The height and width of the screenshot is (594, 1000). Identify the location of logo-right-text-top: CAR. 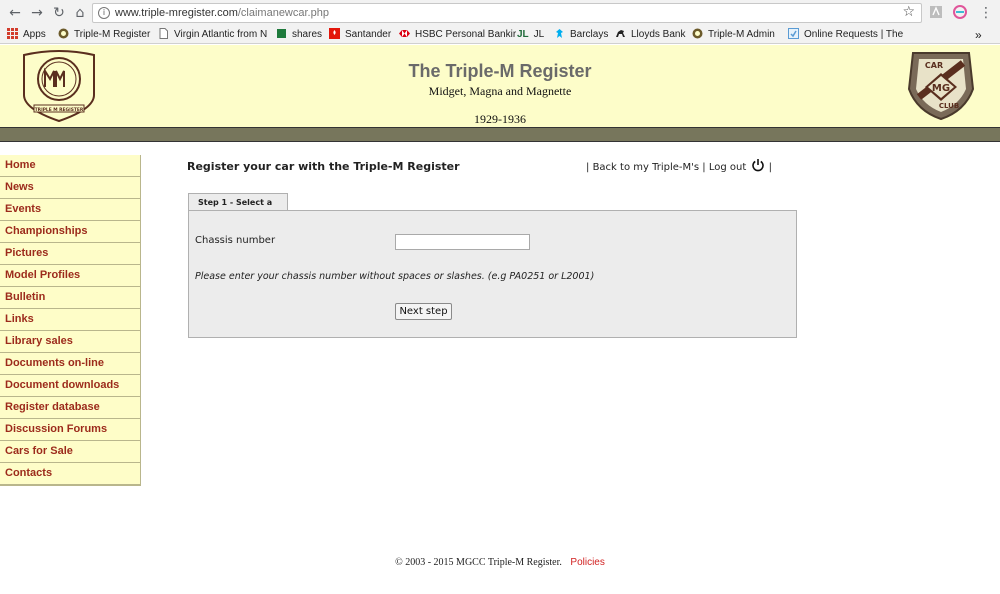
(934, 65).